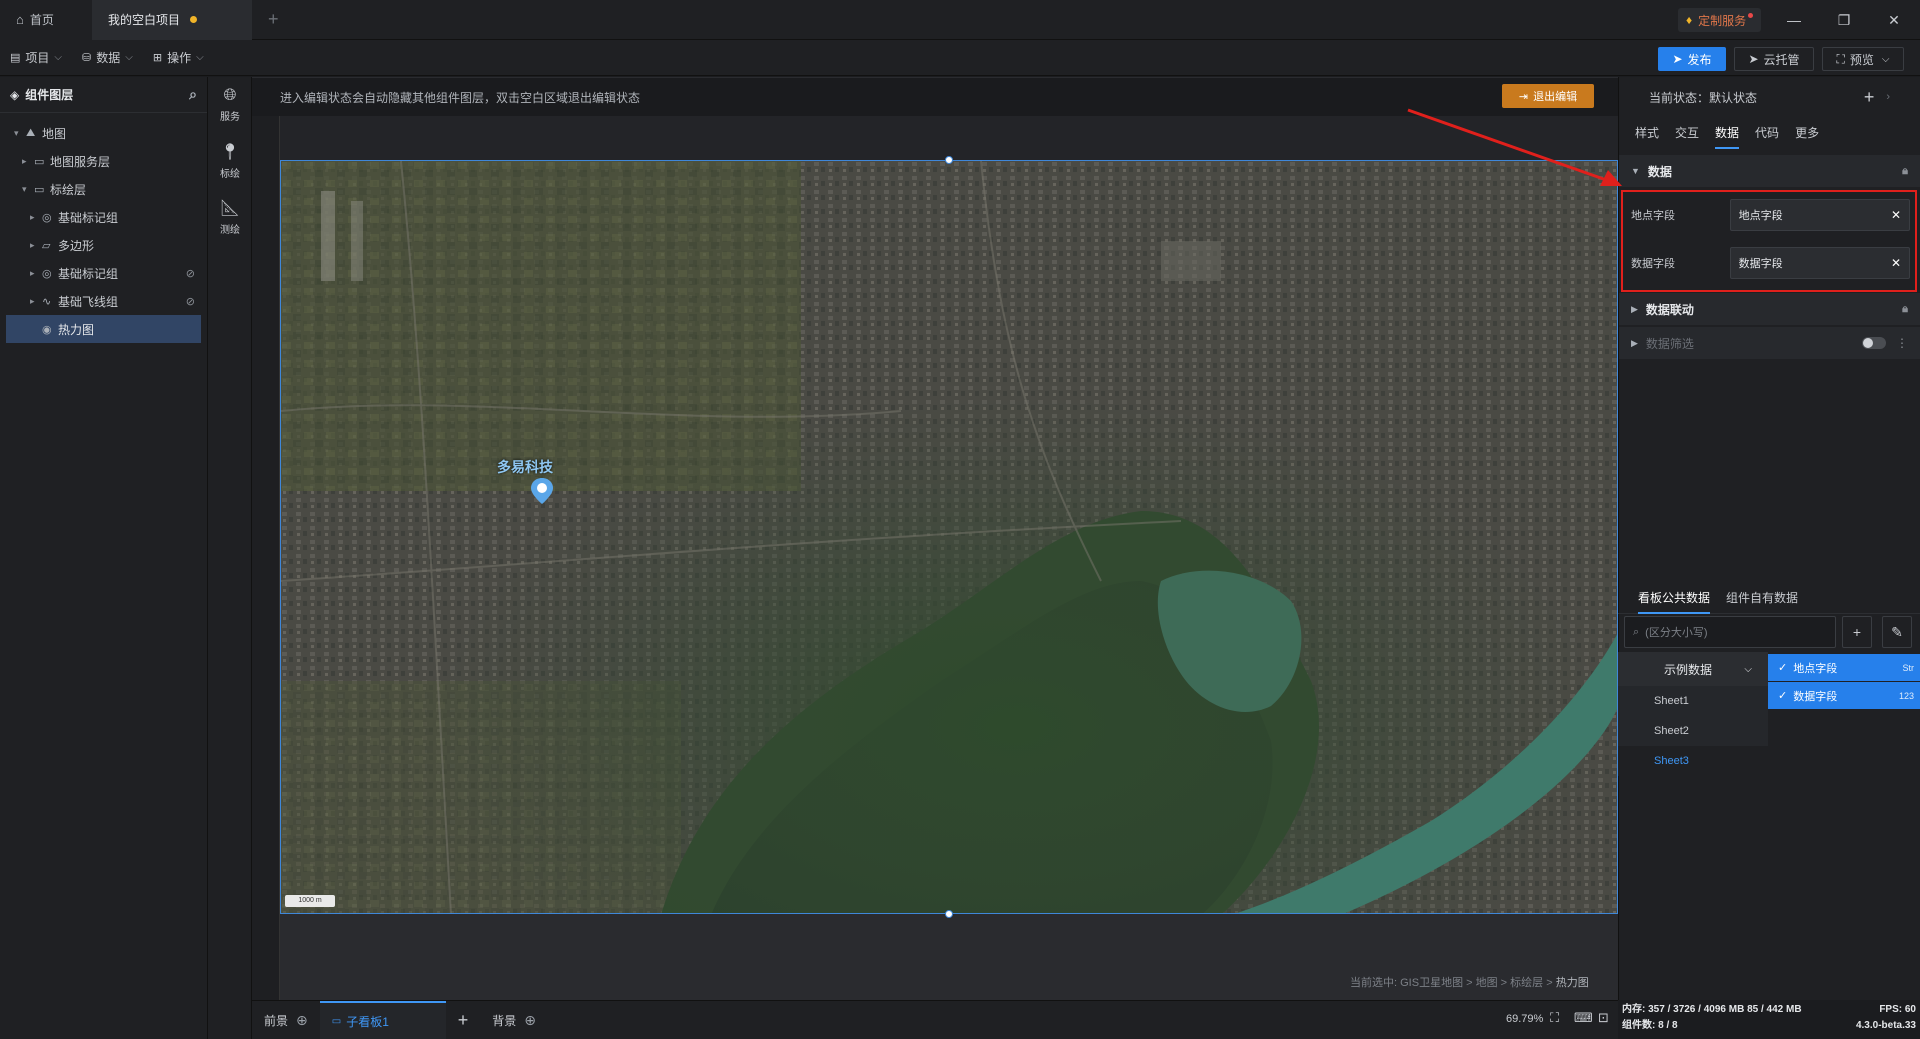 Image resolution: width=1920 pixels, height=1039 pixels. I want to click on datasource-field-item: ✓ 地点字段 Str, so click(1844, 667).